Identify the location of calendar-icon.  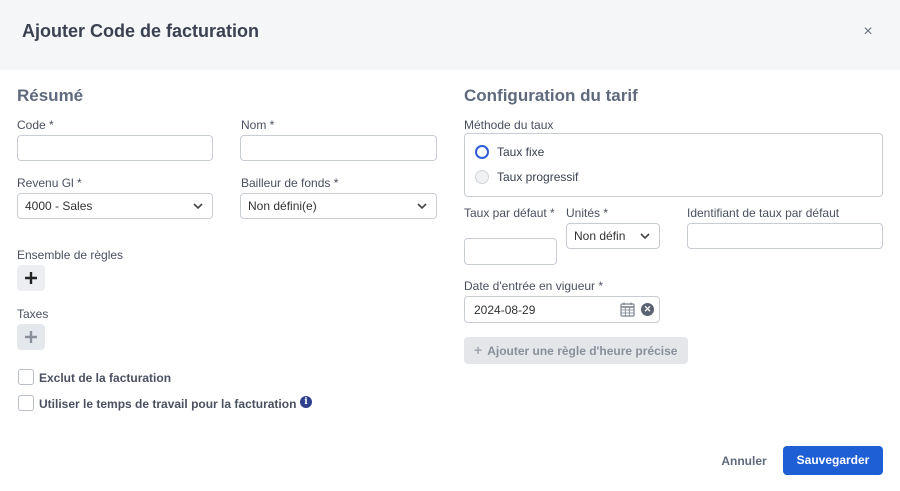
(627, 309).